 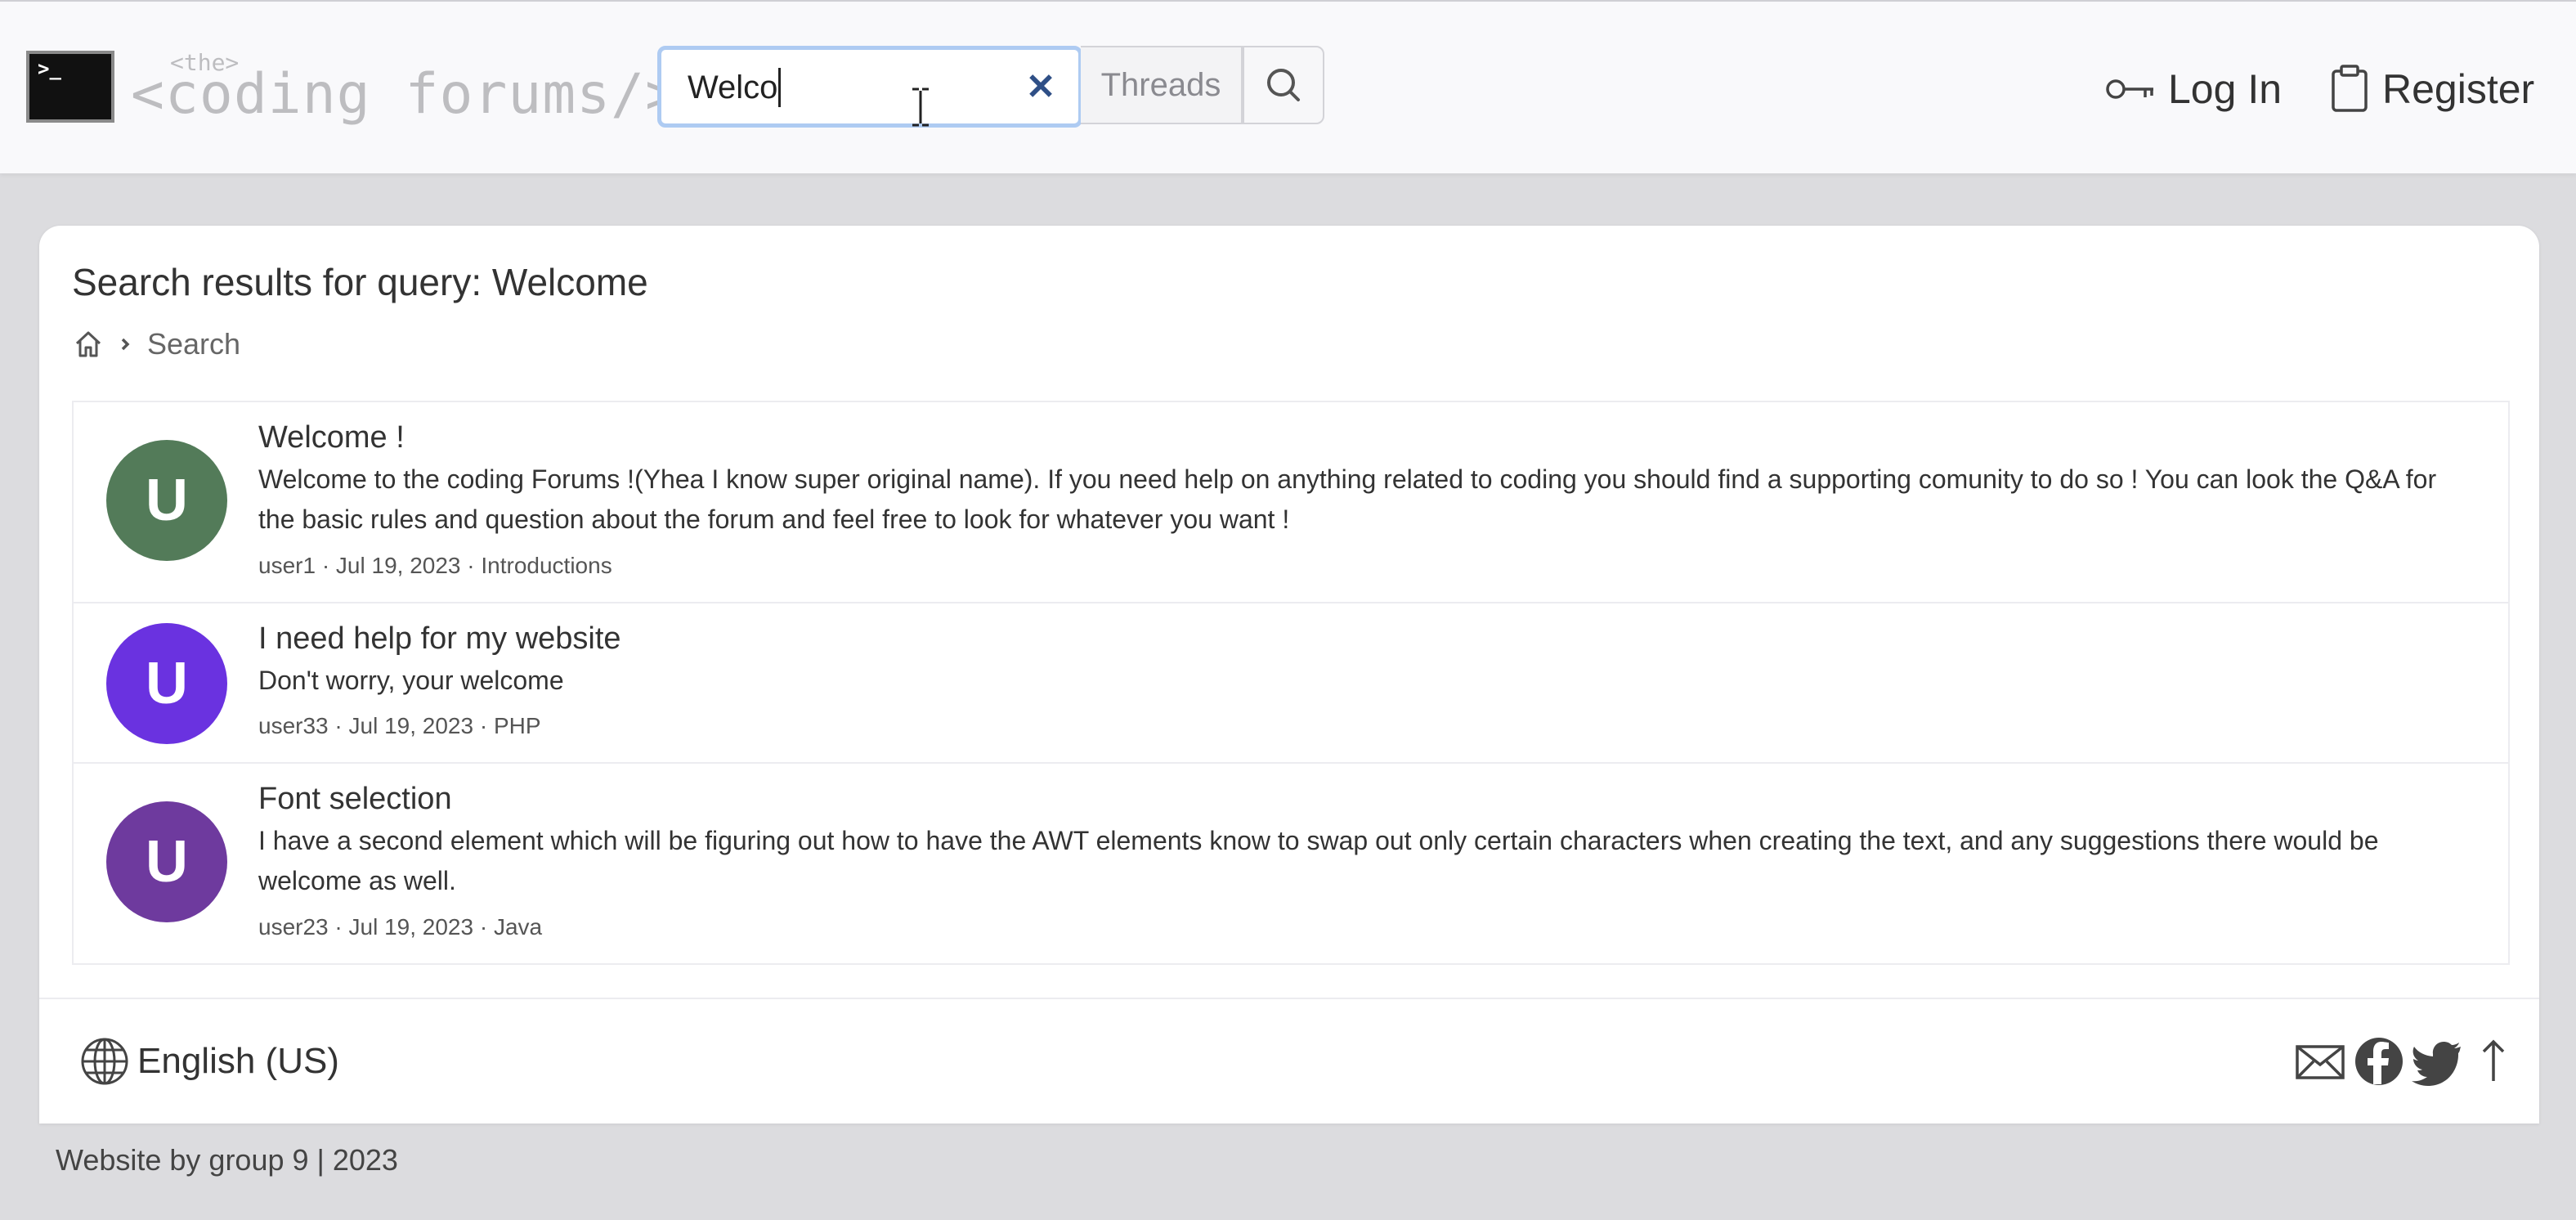 What do you see at coordinates (238, 1061) in the screenshot?
I see `language-label: English (US)` at bounding box center [238, 1061].